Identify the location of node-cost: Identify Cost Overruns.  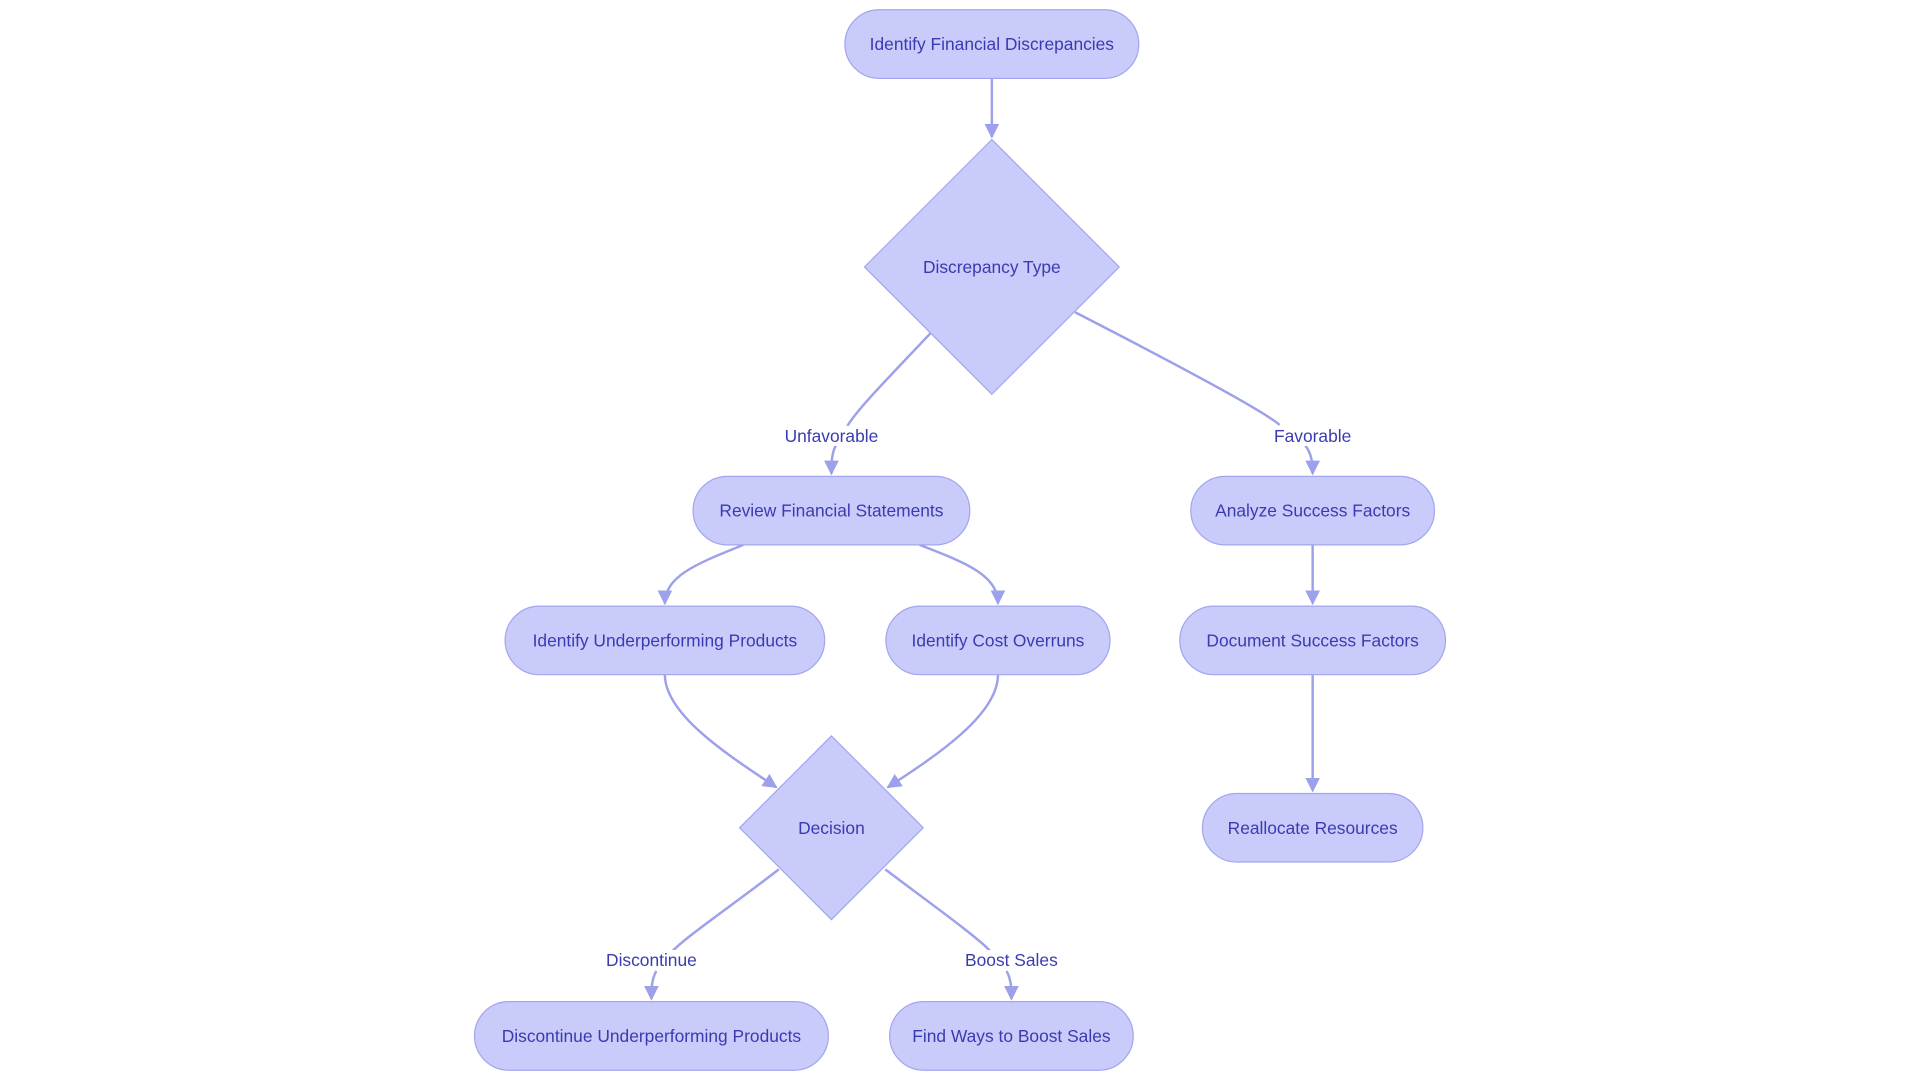
(998, 640).